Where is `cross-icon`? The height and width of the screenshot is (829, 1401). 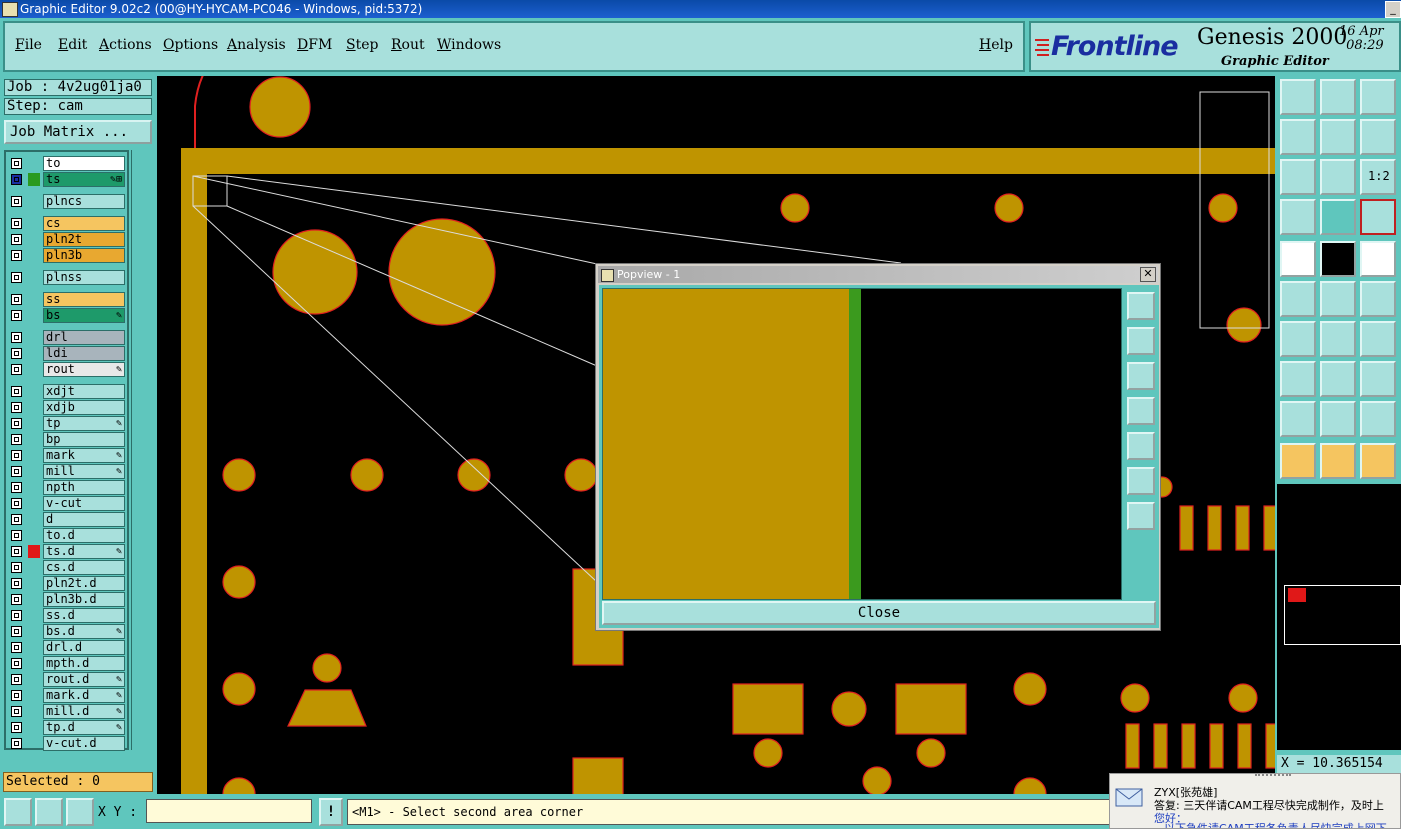
cross-icon is located at coordinates (1338, 299).